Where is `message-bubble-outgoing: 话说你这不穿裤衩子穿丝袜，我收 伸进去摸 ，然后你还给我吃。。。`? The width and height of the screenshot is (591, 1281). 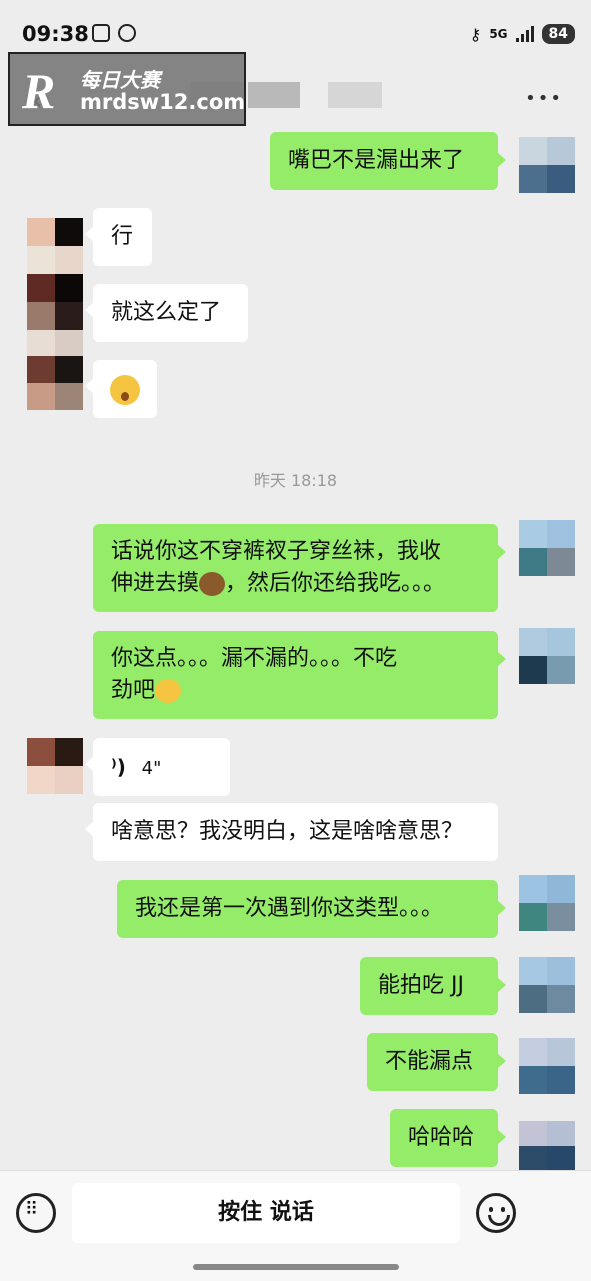 message-bubble-outgoing: 话说你这不穿裤衩子穿丝袜，我收 伸进去摸 ，然后你还给我吃。。。 is located at coordinates (299, 568).